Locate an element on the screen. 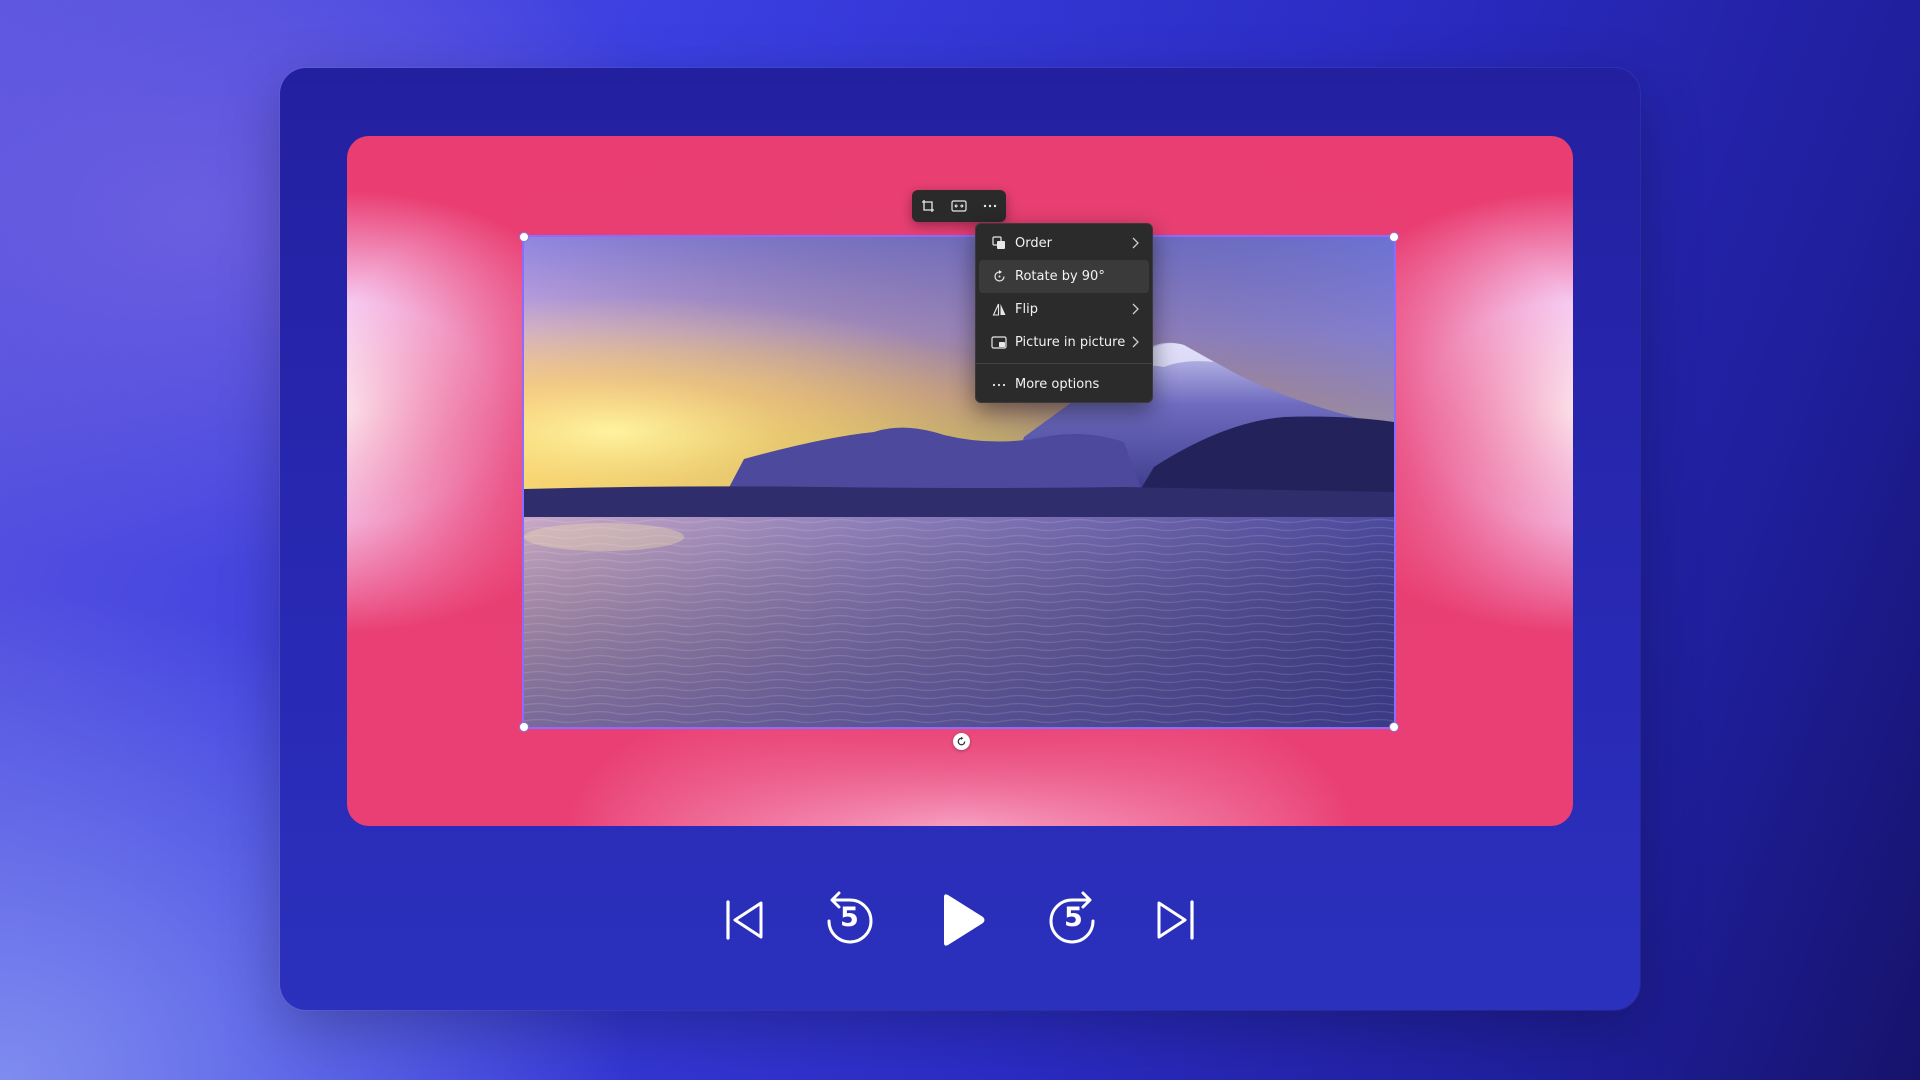  menu-item-label: Flip is located at coordinates (1026, 309).